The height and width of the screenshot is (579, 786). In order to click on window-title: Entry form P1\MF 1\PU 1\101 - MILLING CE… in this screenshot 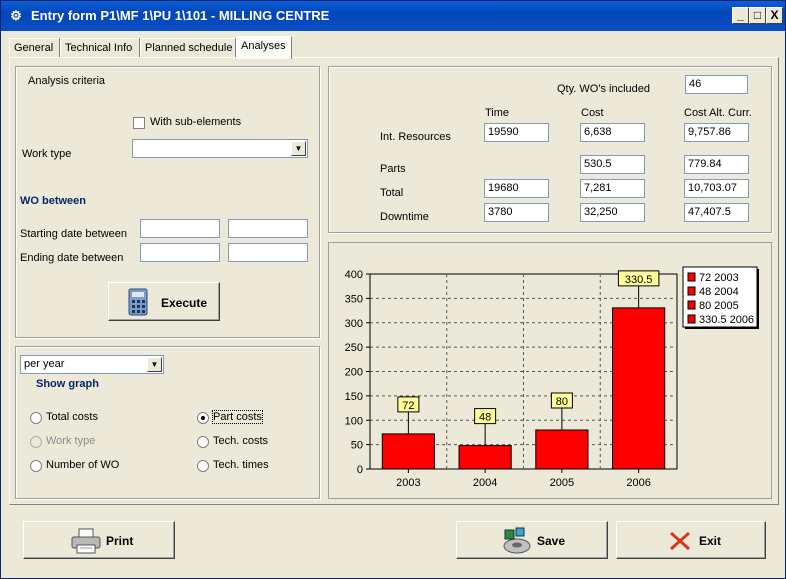, I will do `click(180, 15)`.